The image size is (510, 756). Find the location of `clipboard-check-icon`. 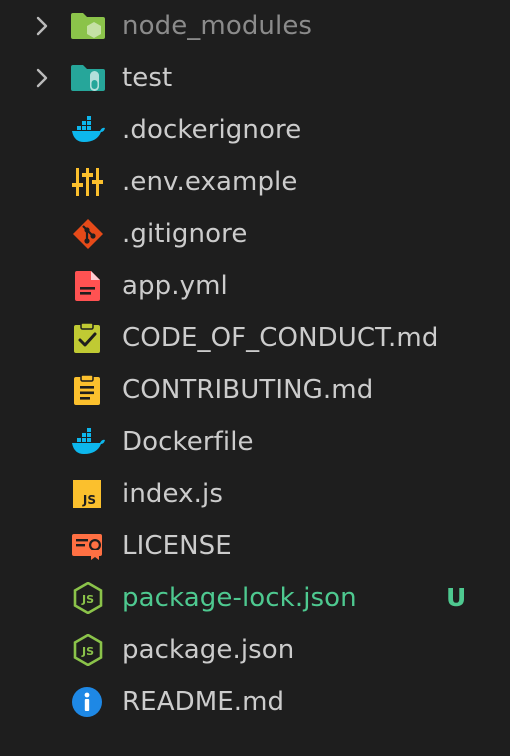

clipboard-check-icon is located at coordinates (88, 338).